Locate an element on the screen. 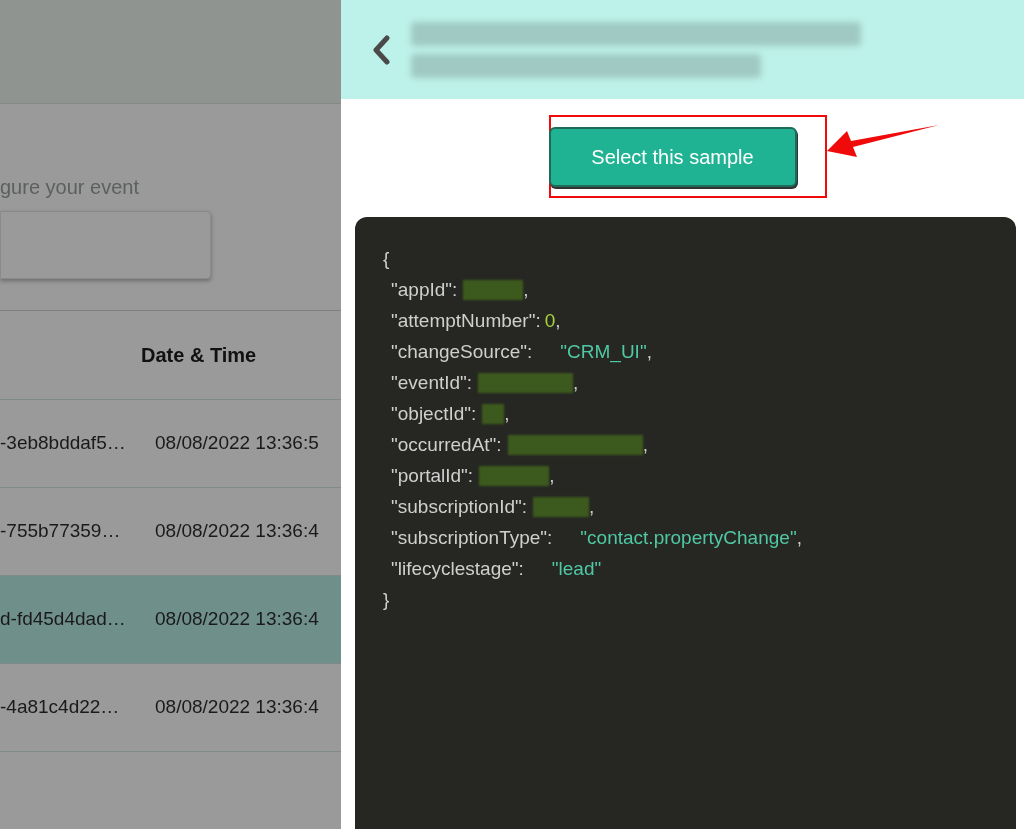  brace-text: } is located at coordinates (387, 600).